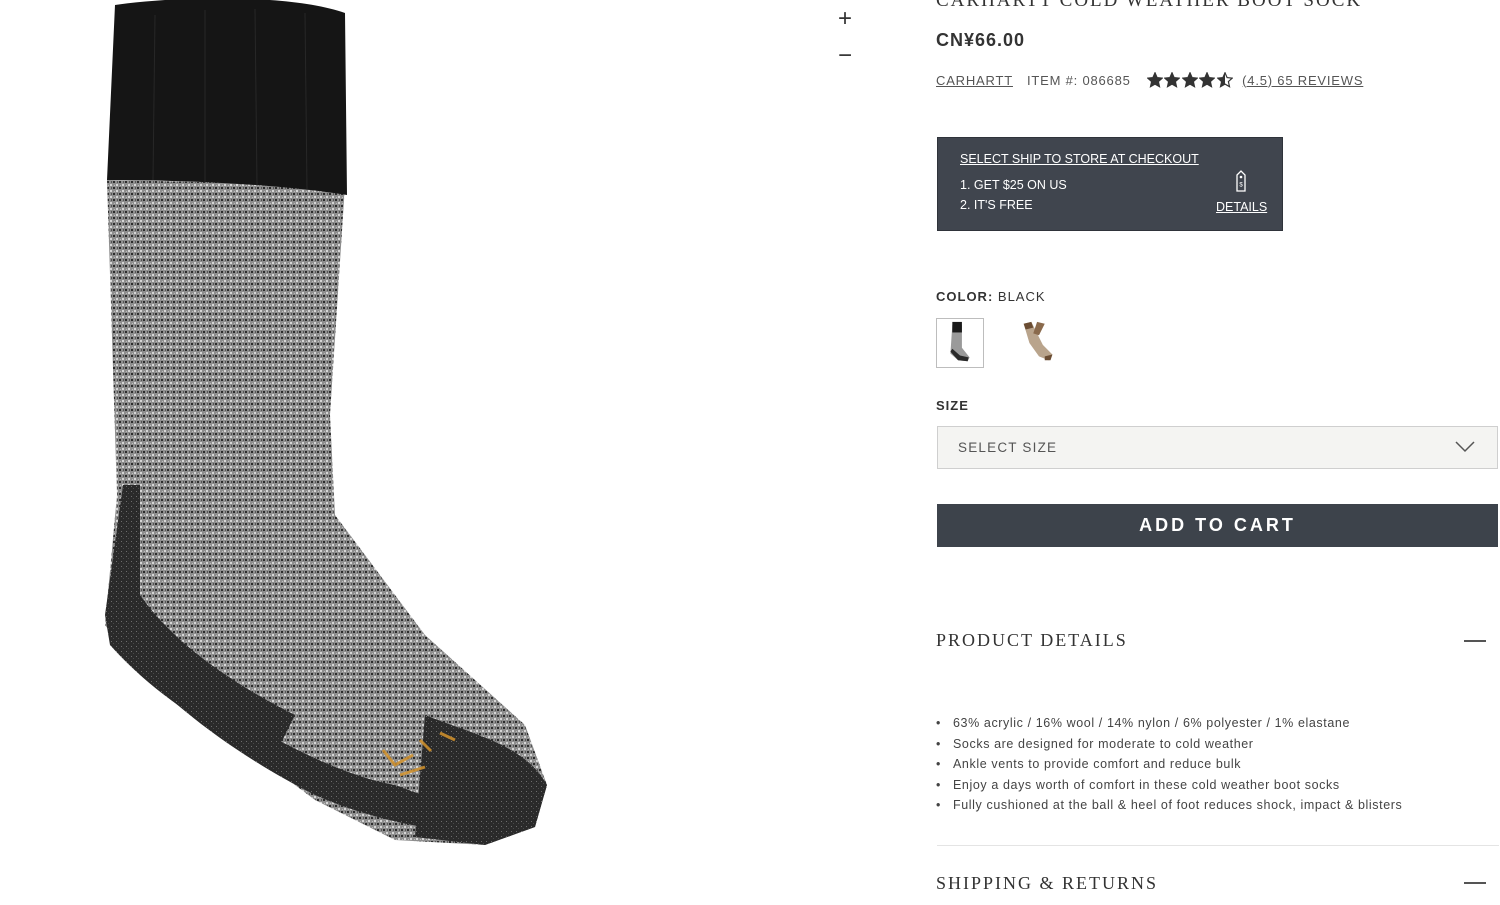 The image size is (1500, 905). What do you see at coordinates (845, 19) in the screenshot?
I see `zoom-in-button: +` at bounding box center [845, 19].